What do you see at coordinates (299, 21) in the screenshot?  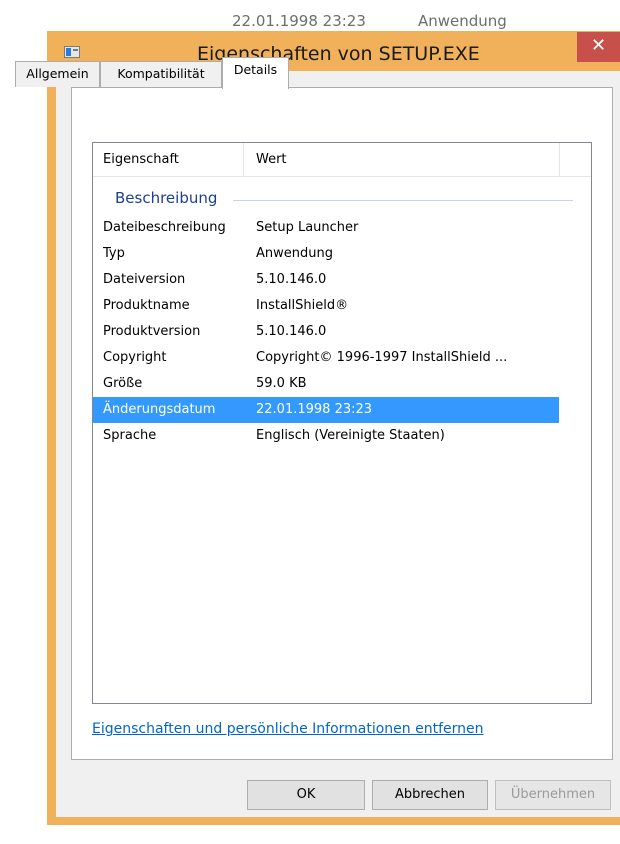 I see `background-file-date: 22.01.1998 23:23` at bounding box center [299, 21].